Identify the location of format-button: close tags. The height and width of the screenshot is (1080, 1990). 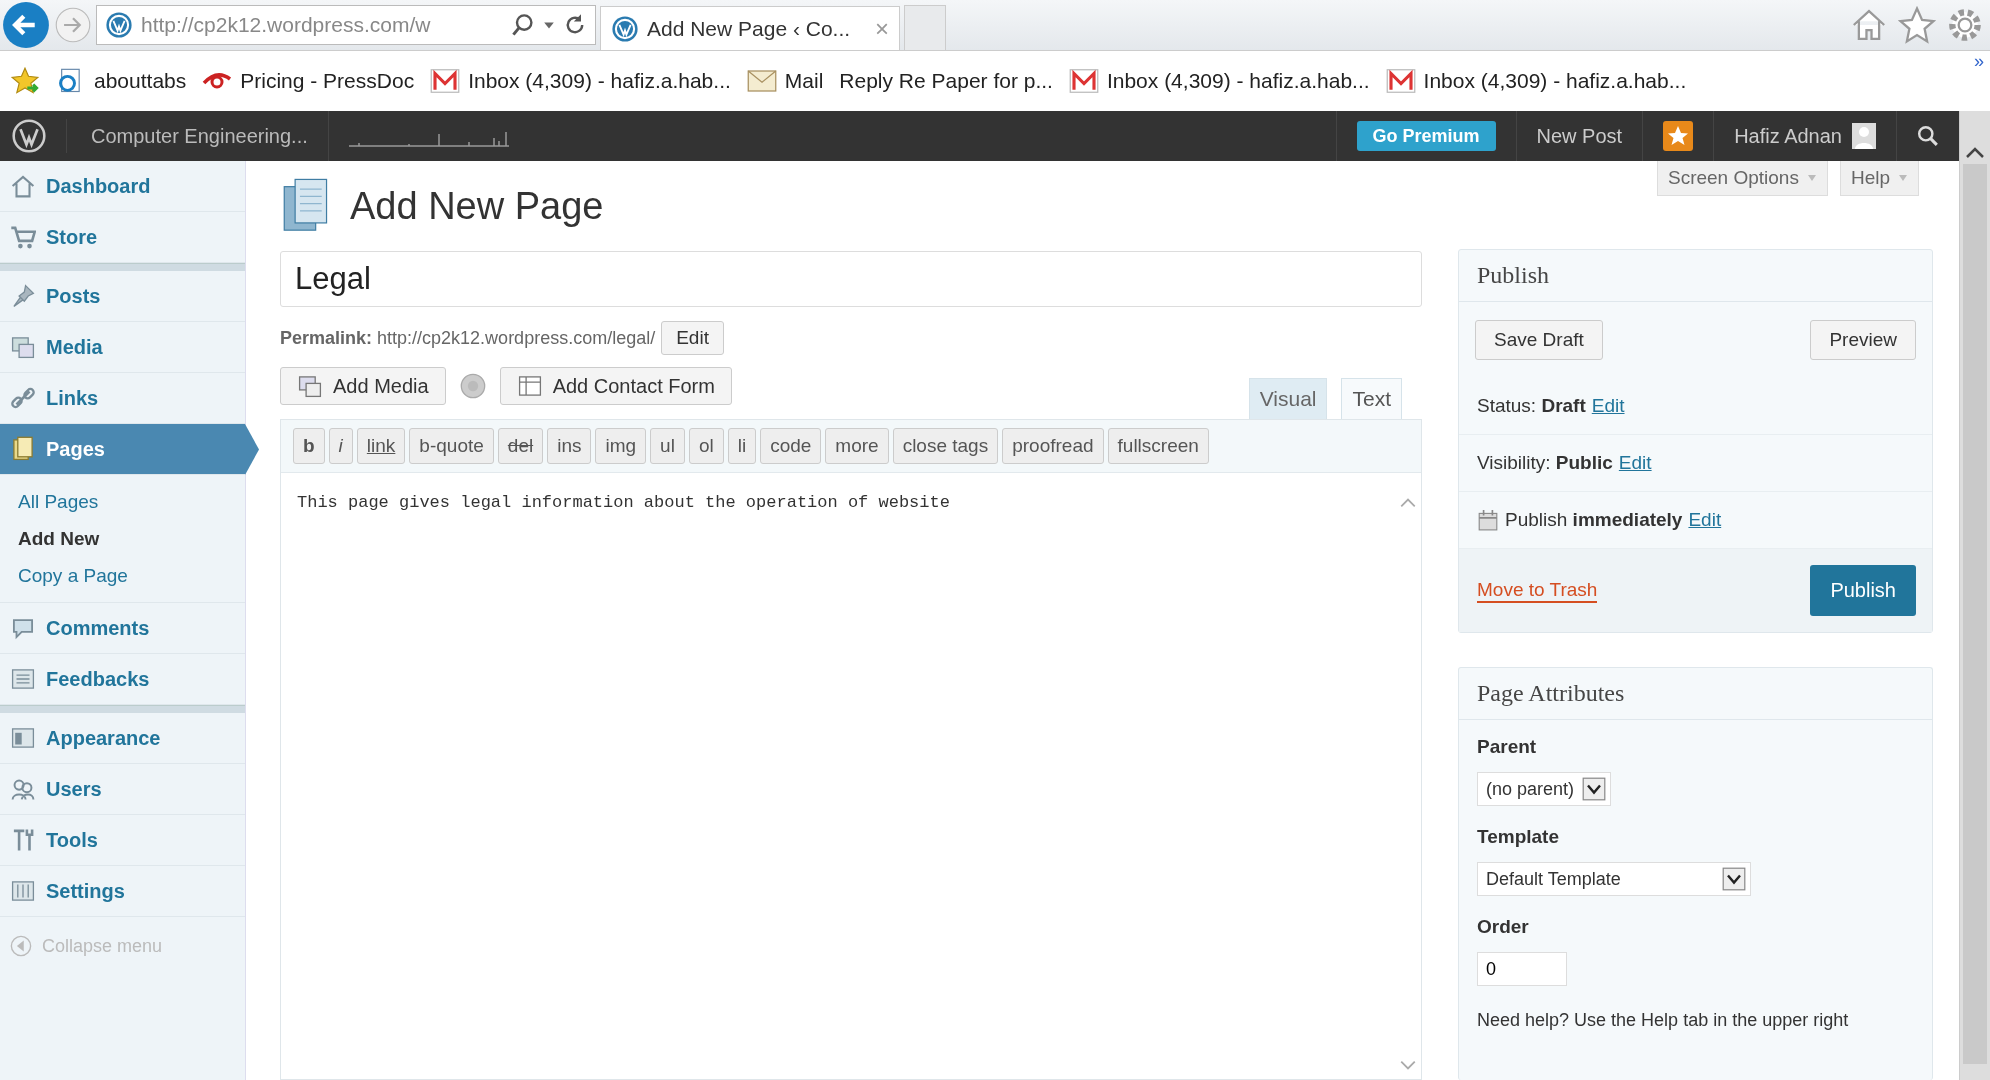
(945, 446).